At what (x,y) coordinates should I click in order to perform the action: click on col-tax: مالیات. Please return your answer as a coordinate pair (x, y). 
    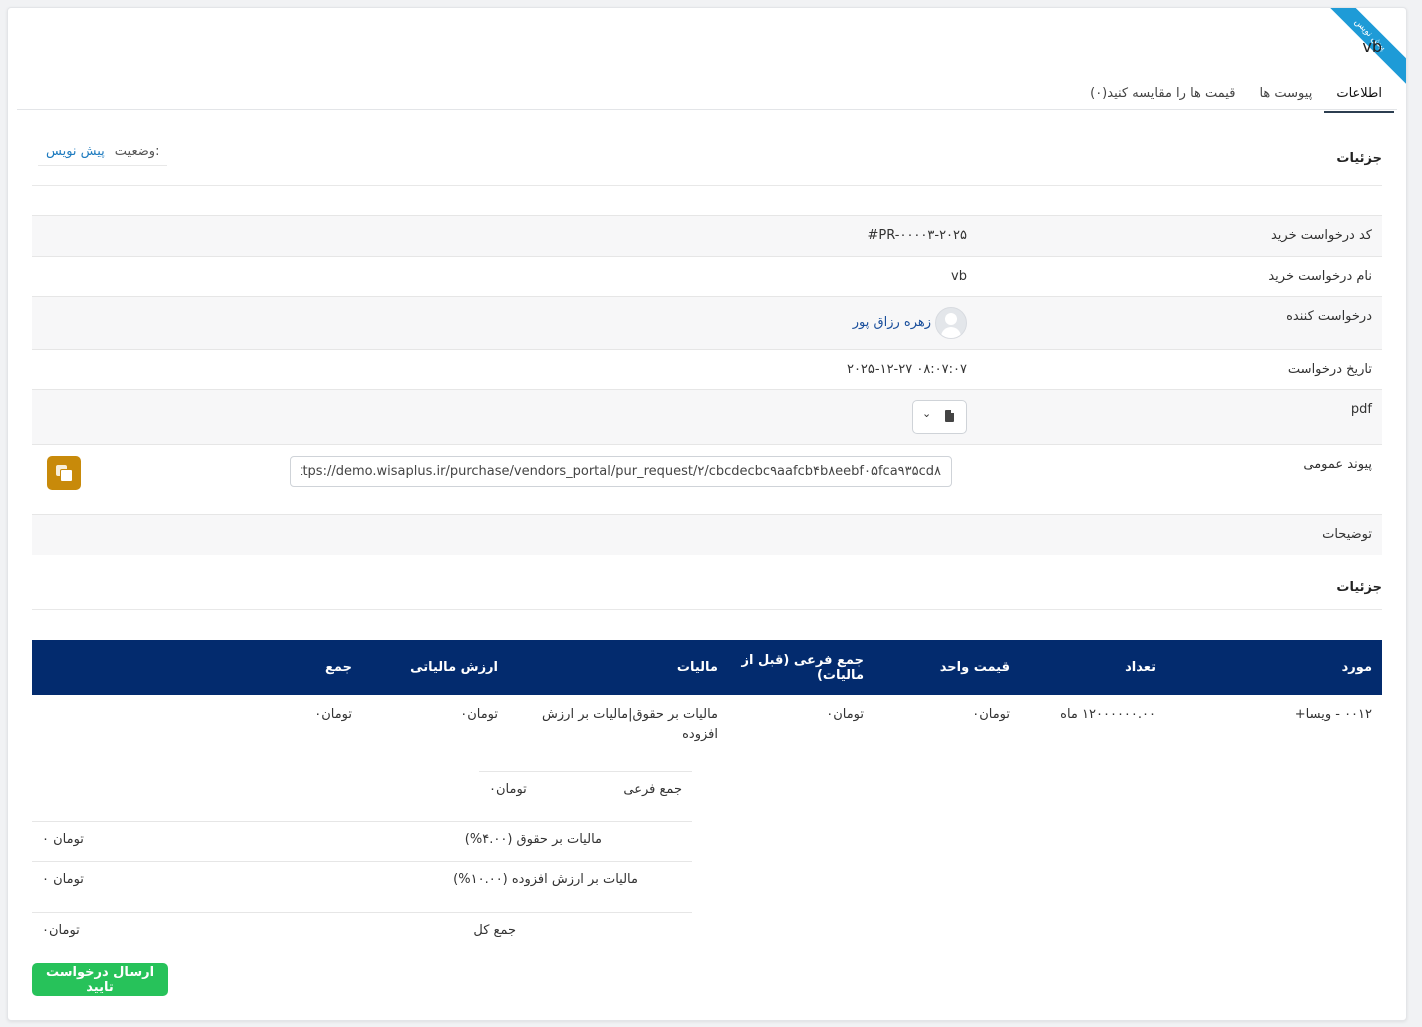
    Looking at the image, I should click on (618, 667).